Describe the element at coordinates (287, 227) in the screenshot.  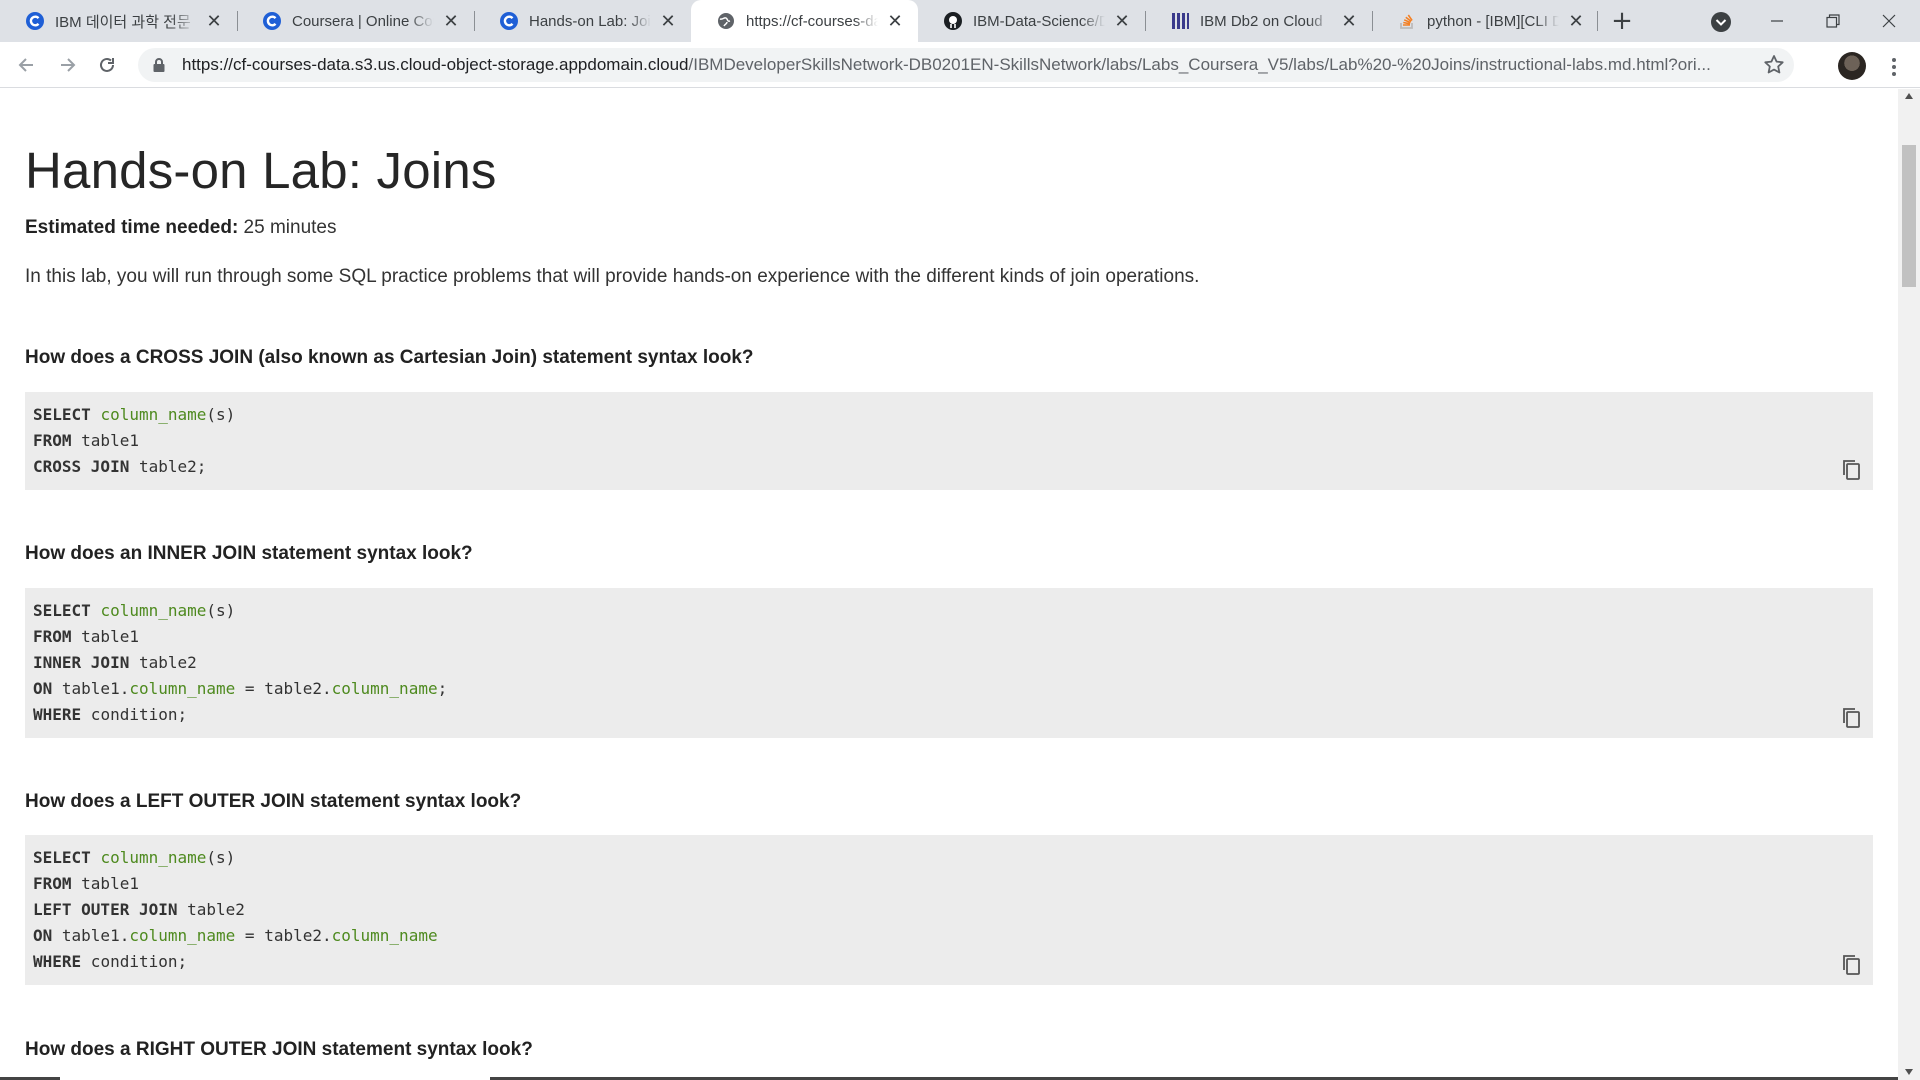
I see `estimated-time-value: 25 minutes` at that location.